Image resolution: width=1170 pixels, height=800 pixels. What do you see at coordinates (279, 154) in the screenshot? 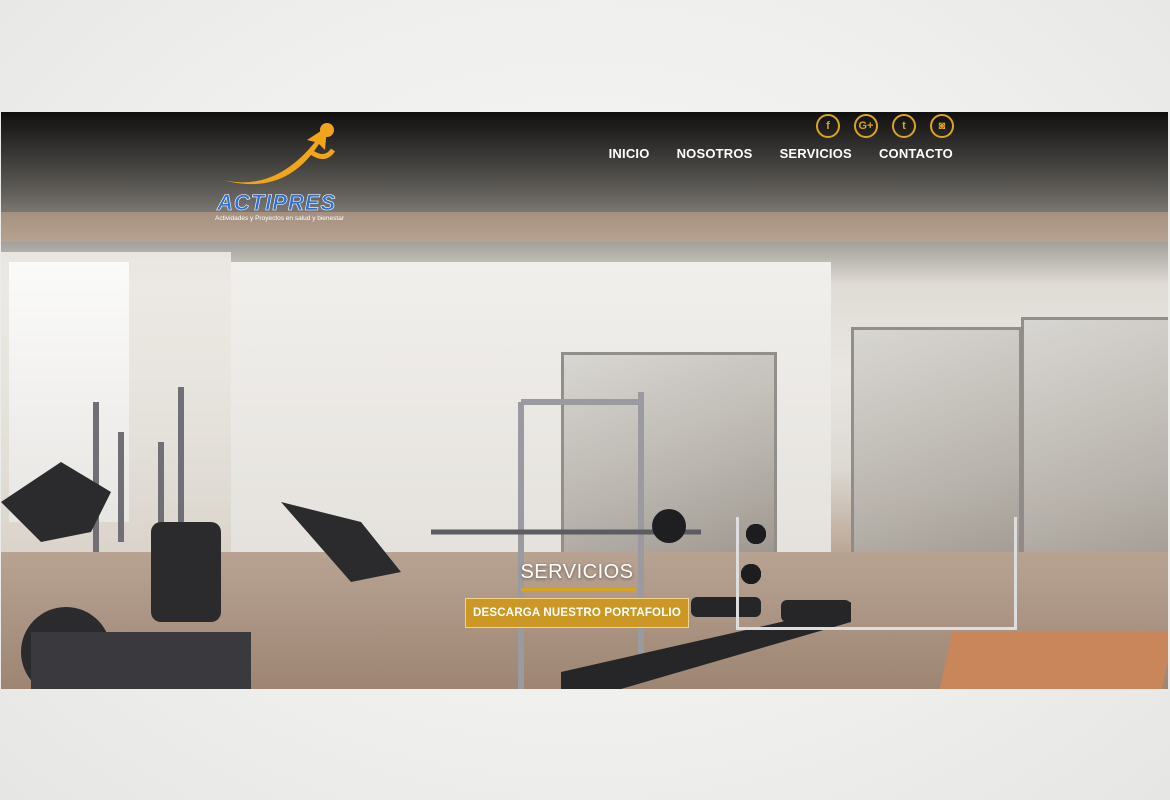
I see `logo-swoosh-icon` at bounding box center [279, 154].